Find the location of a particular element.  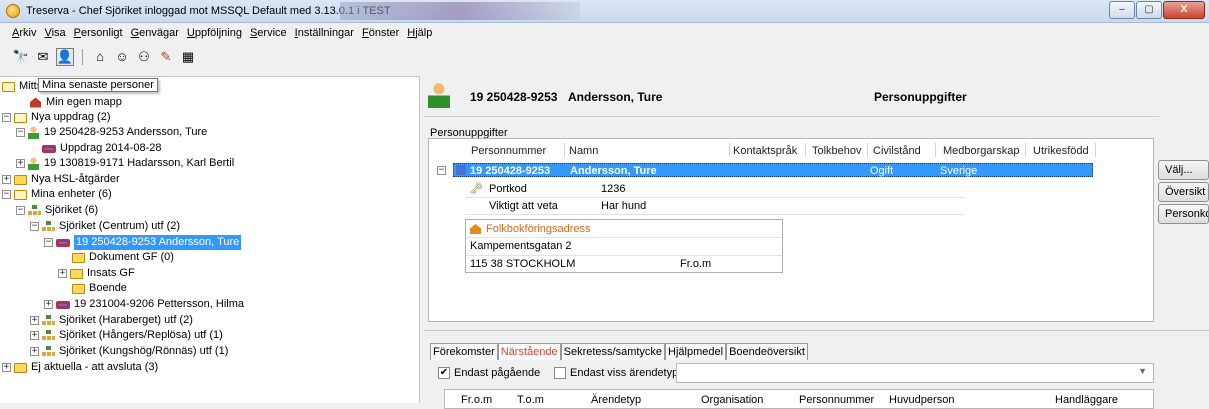

tree-label: Sjöriket (Haraberget) utf (2) is located at coordinates (126, 320).